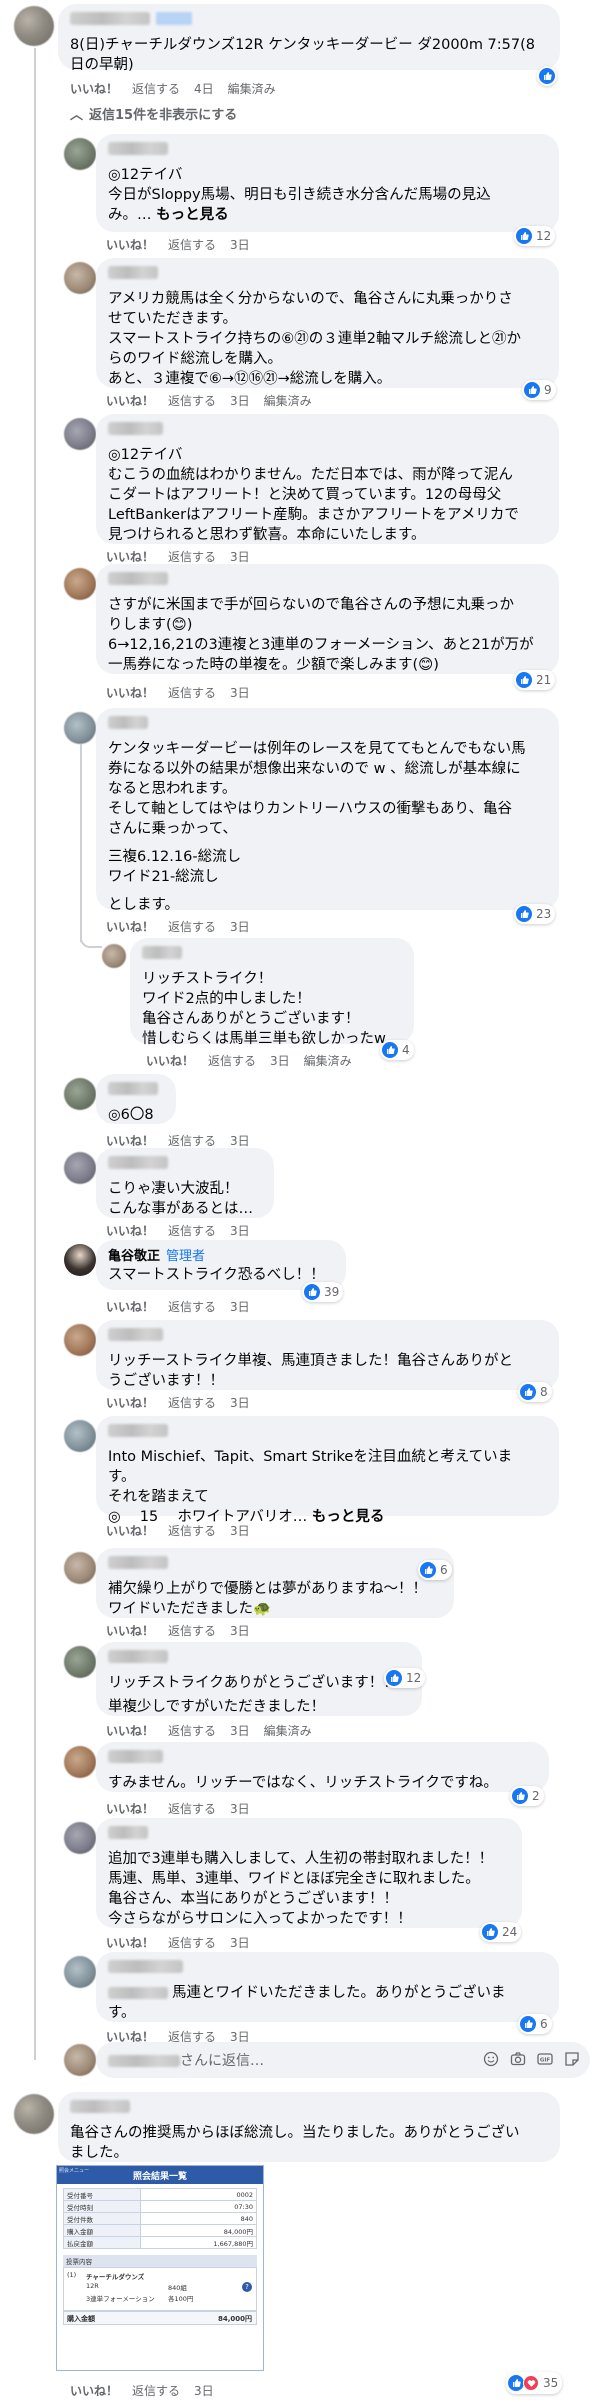  What do you see at coordinates (535, 1392) in the screenshot?
I see `reaction-count: 8` at bounding box center [535, 1392].